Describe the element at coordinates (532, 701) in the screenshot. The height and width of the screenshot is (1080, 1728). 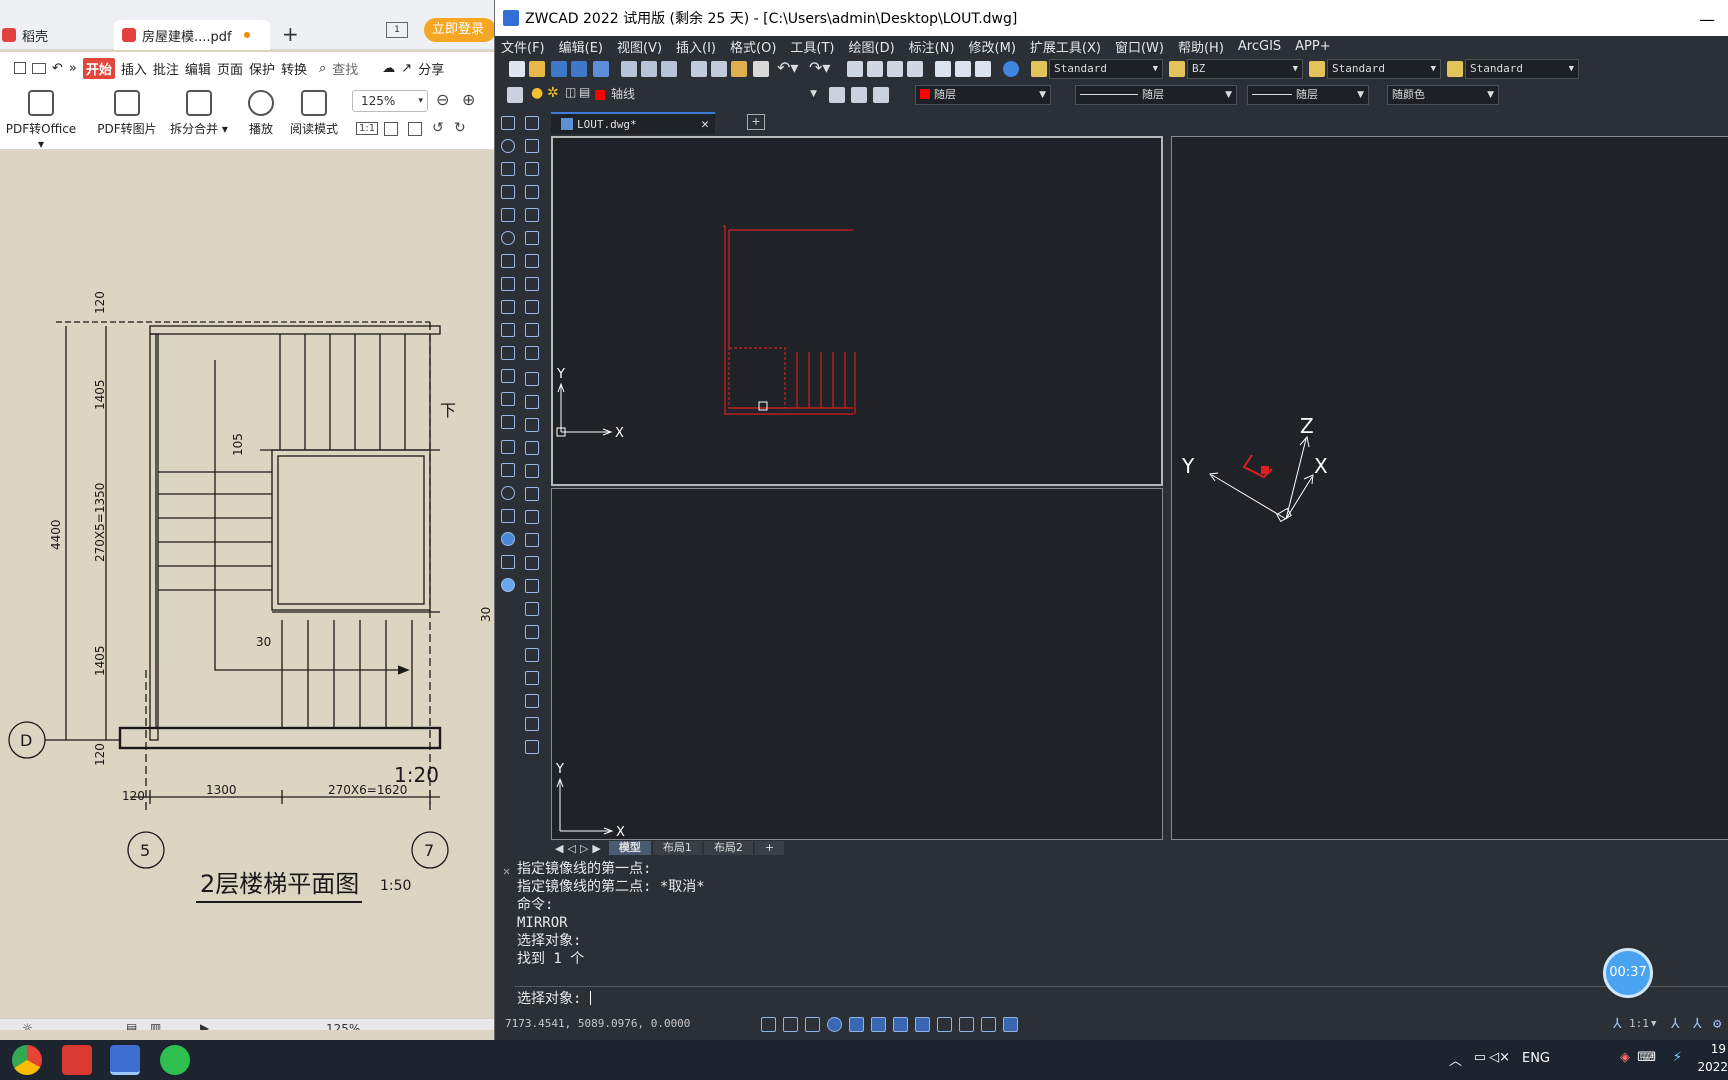
I see `align-icon` at that location.